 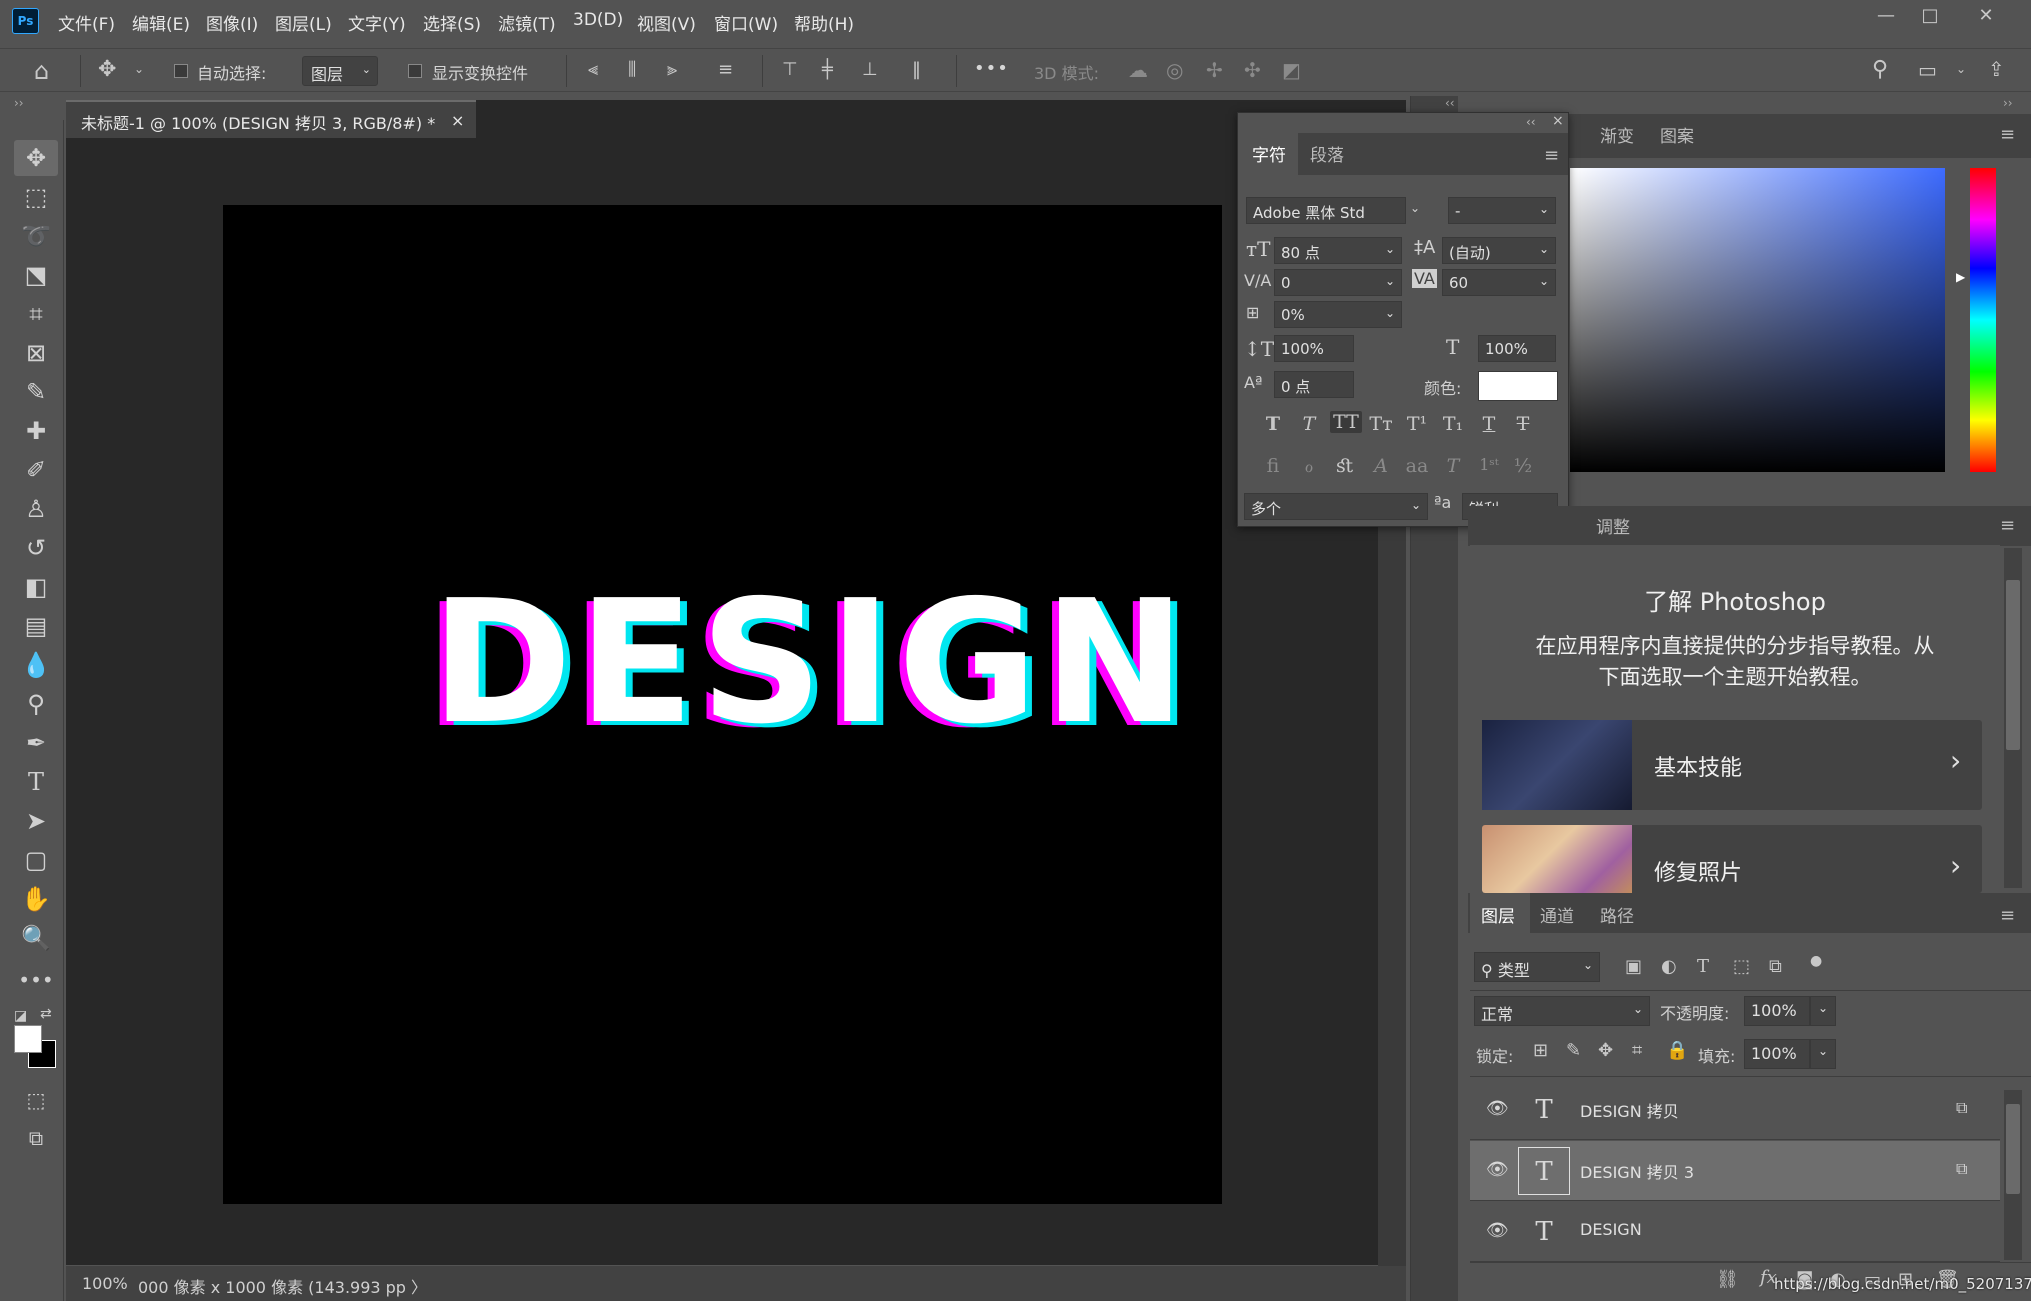 I want to click on auto-select-dropdown: 图层 ⌄, so click(x=340, y=71).